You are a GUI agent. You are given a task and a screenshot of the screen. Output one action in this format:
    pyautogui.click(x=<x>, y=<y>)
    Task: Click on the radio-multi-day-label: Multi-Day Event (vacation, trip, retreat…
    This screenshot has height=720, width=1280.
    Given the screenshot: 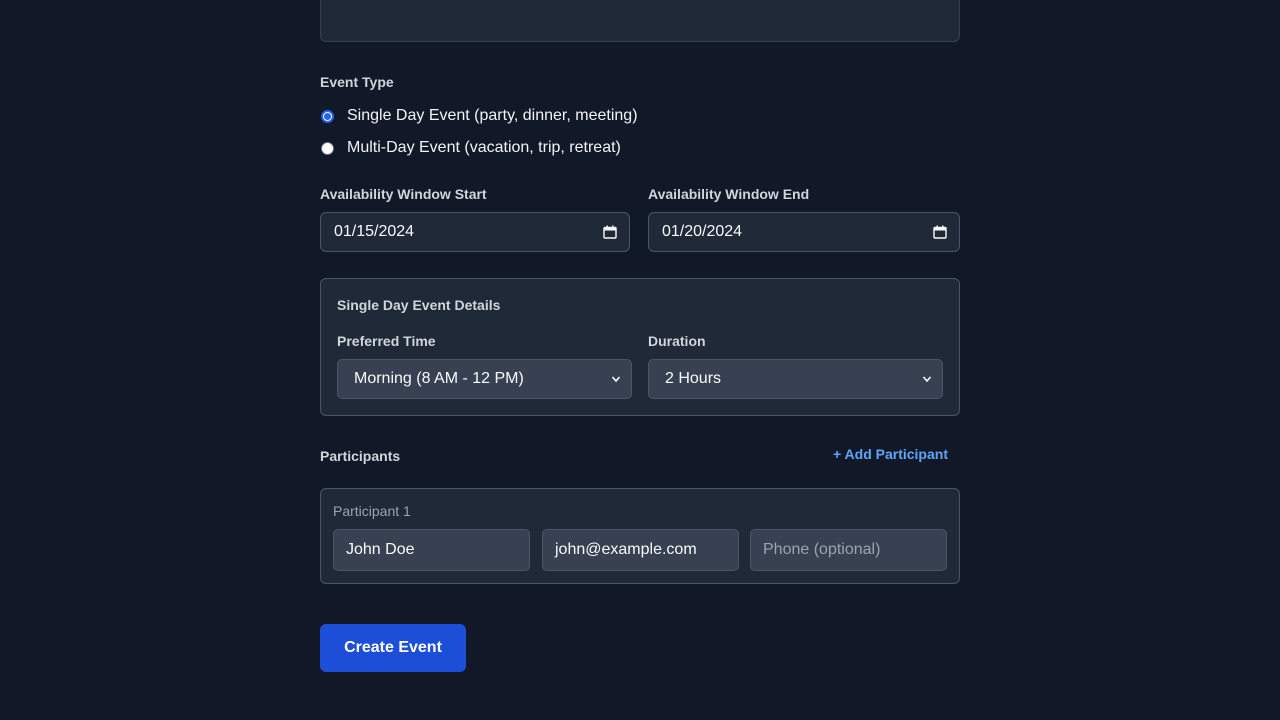 What is the action you would take?
    pyautogui.click(x=484, y=147)
    